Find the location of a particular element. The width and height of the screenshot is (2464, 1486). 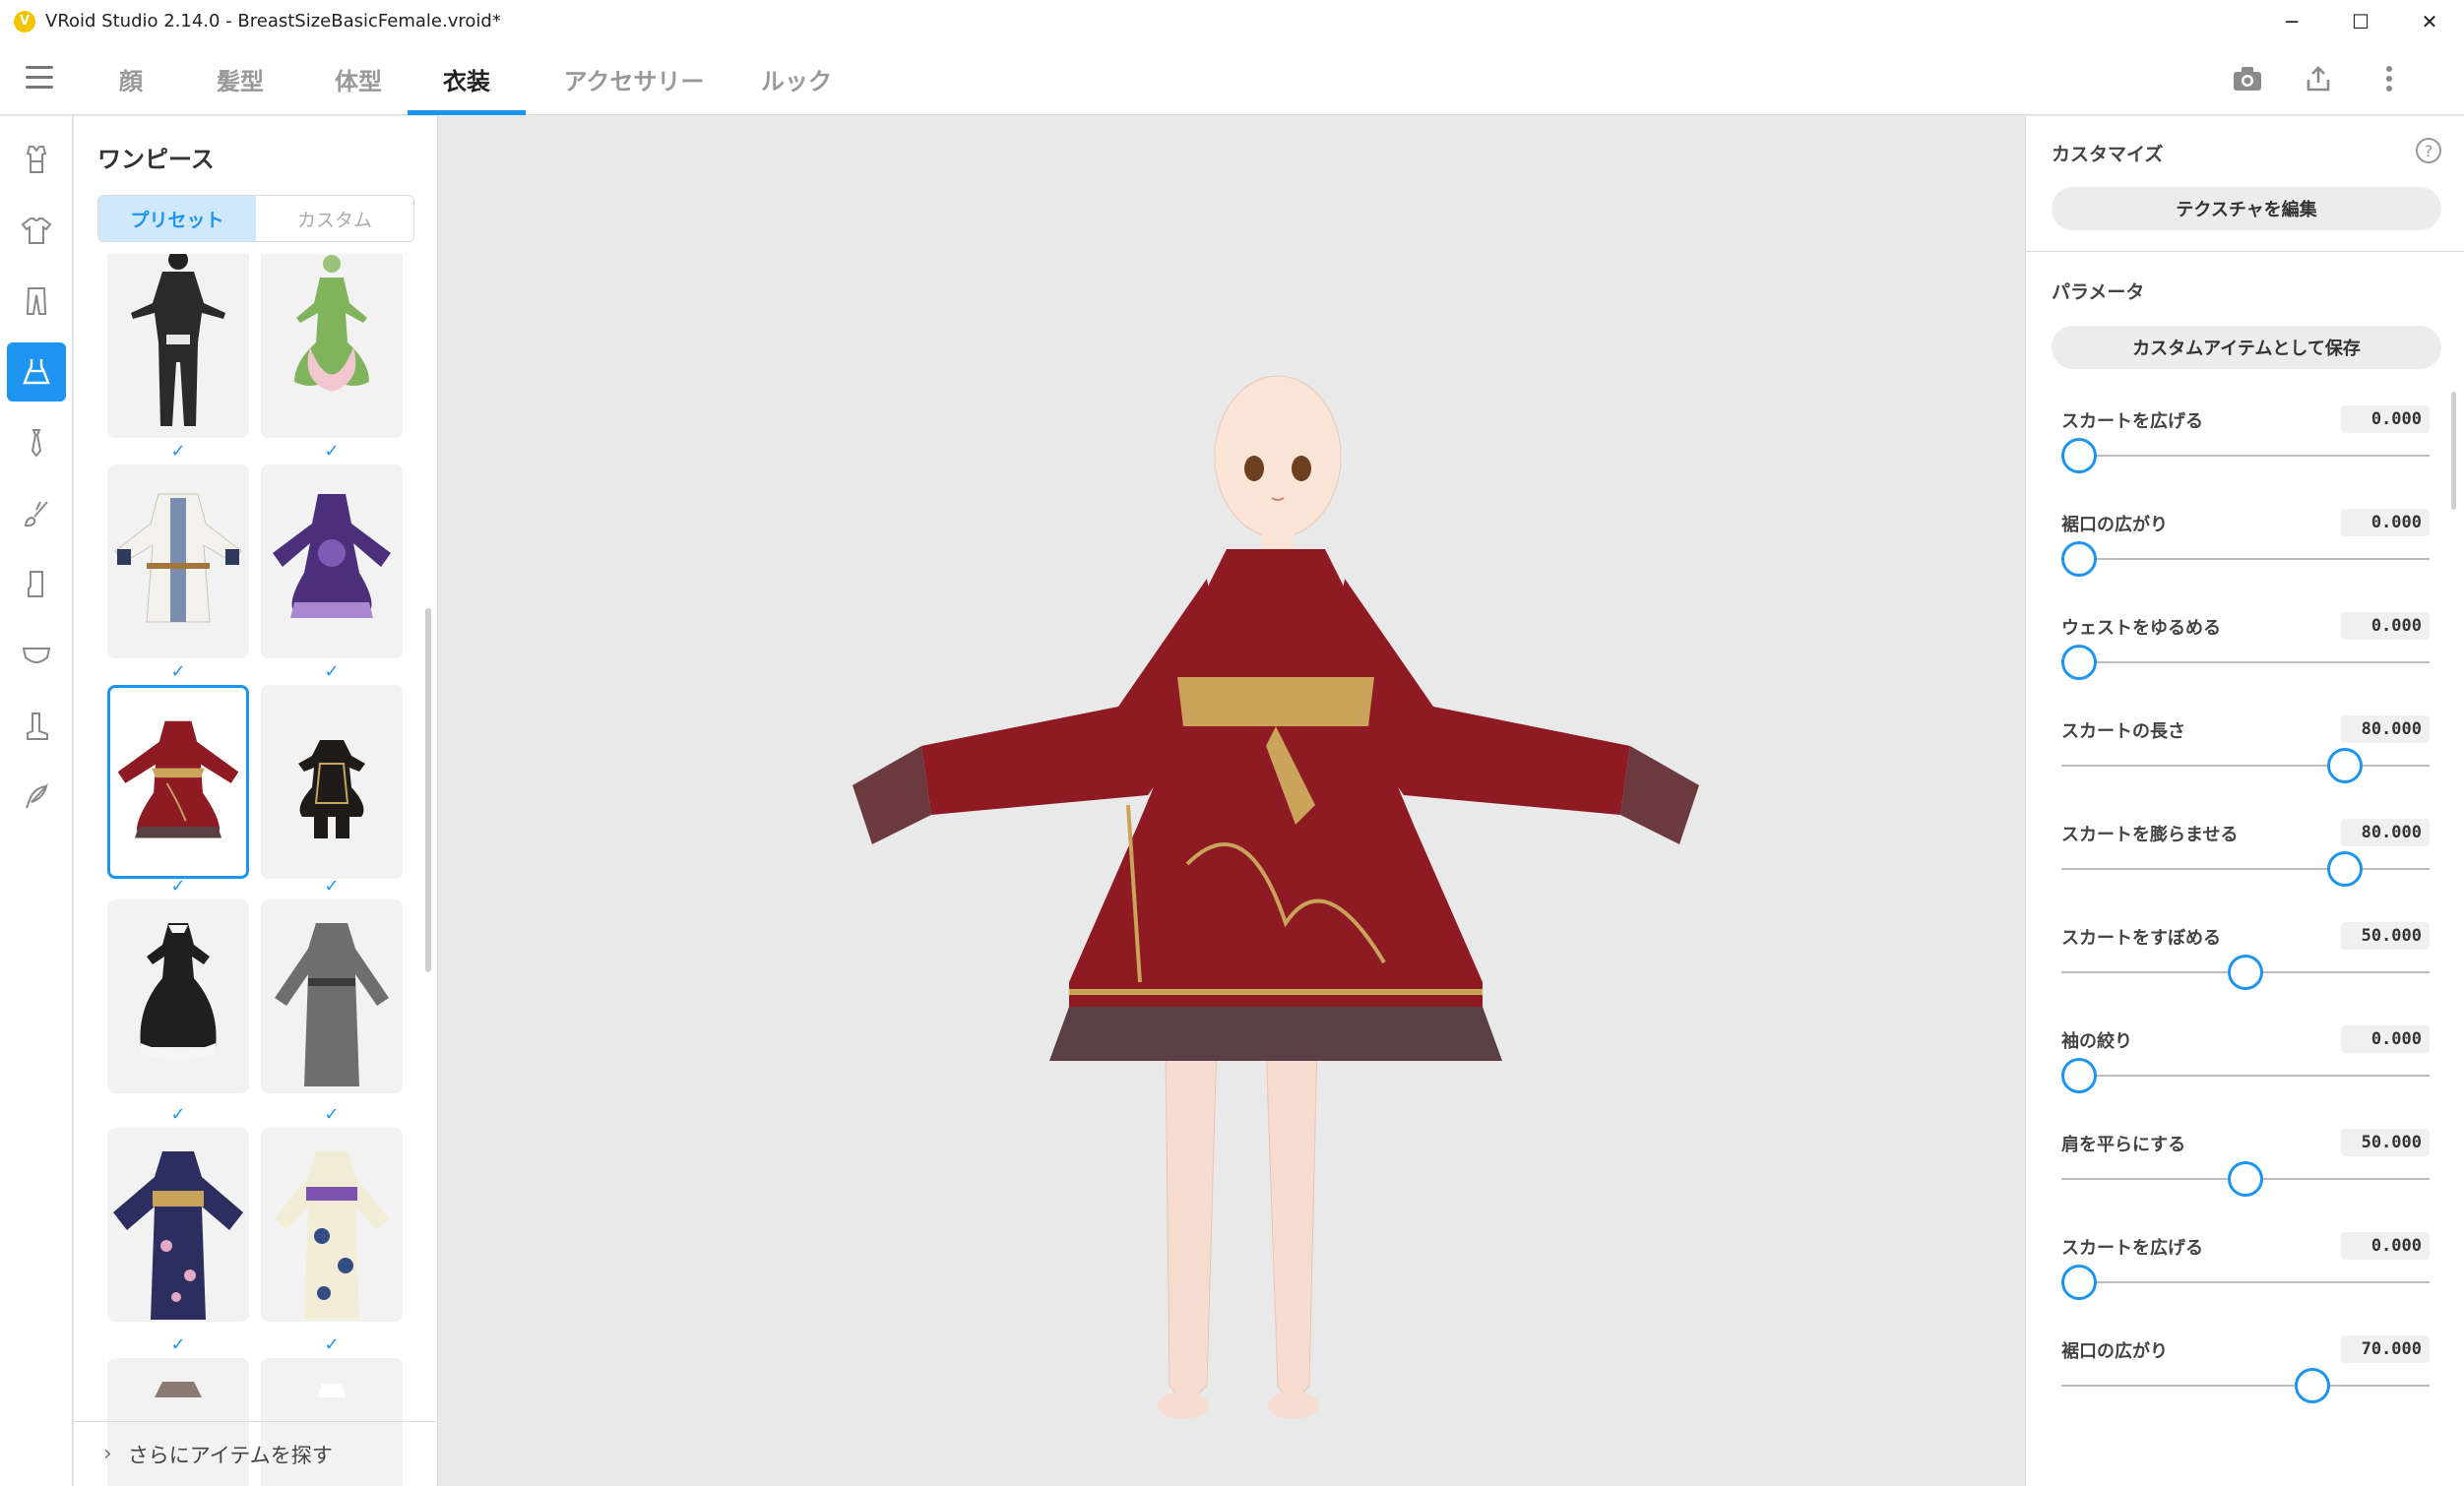

hamburger-menu-icon is located at coordinates (39, 79).